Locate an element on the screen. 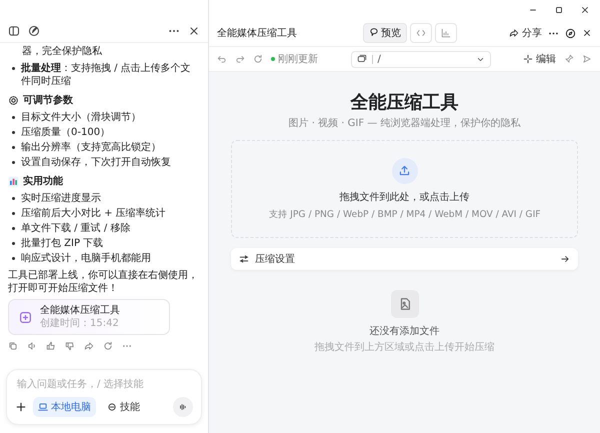 The image size is (600, 433). chart-icon is located at coordinates (446, 33).